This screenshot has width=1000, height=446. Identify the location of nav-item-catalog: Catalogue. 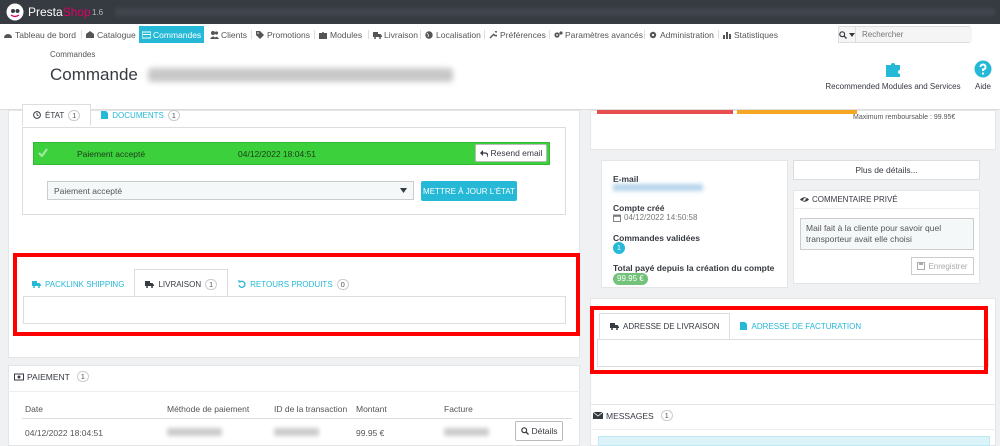
(111, 35).